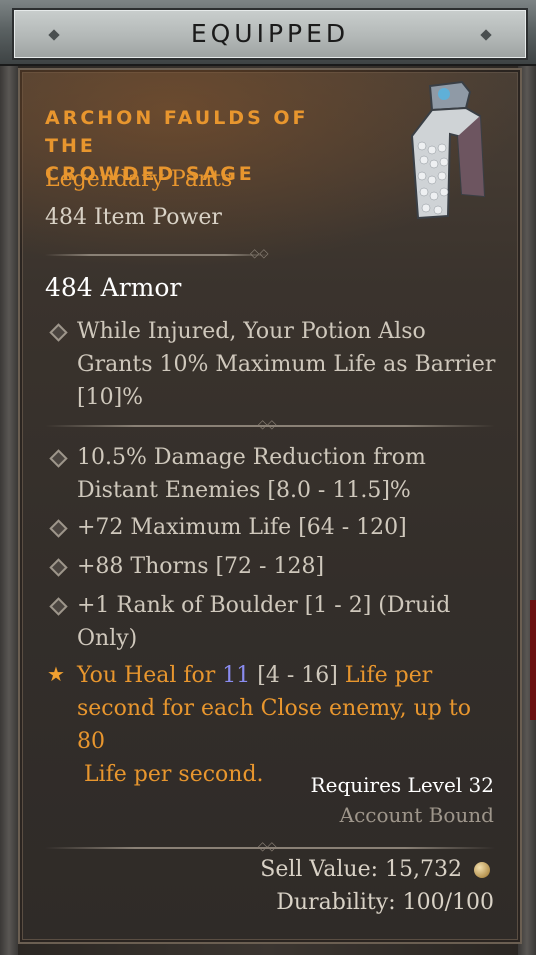 This screenshot has width=536, height=955. Describe the element at coordinates (113, 287) in the screenshot. I see `armor-value: 484 Armor` at that location.